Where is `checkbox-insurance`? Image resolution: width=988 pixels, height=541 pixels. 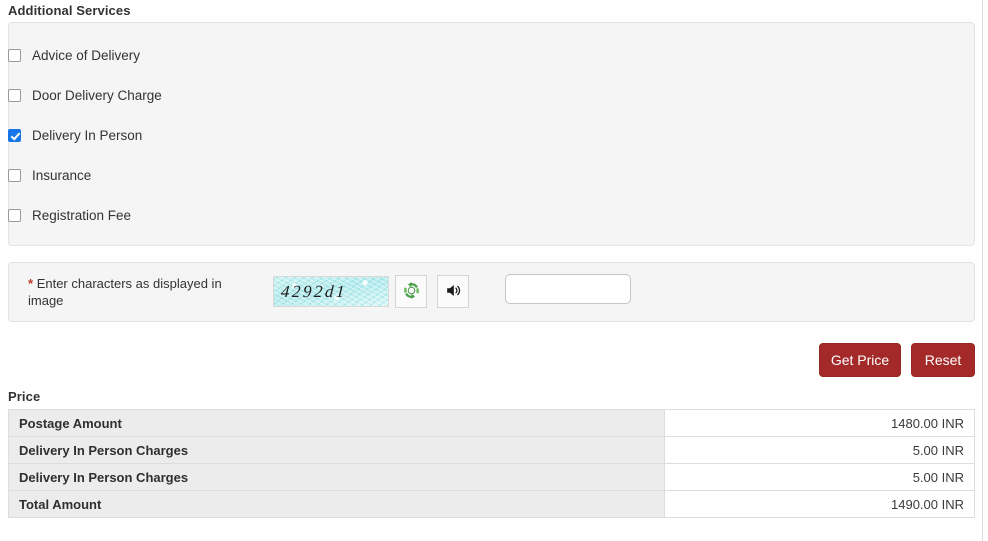
checkbox-insurance is located at coordinates (14, 175).